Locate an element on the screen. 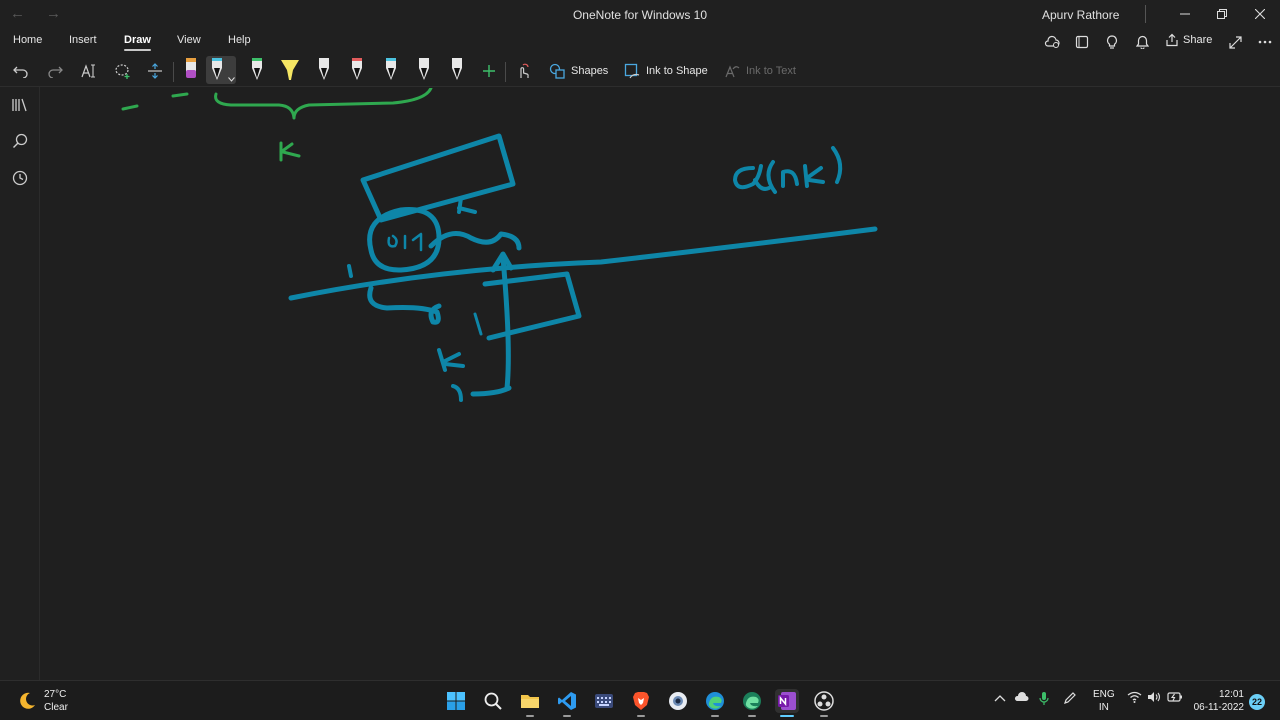 Image resolution: width=1280 pixels, height=720 pixels. ink-stroke-teal-small-mark is located at coordinates (457, 393).